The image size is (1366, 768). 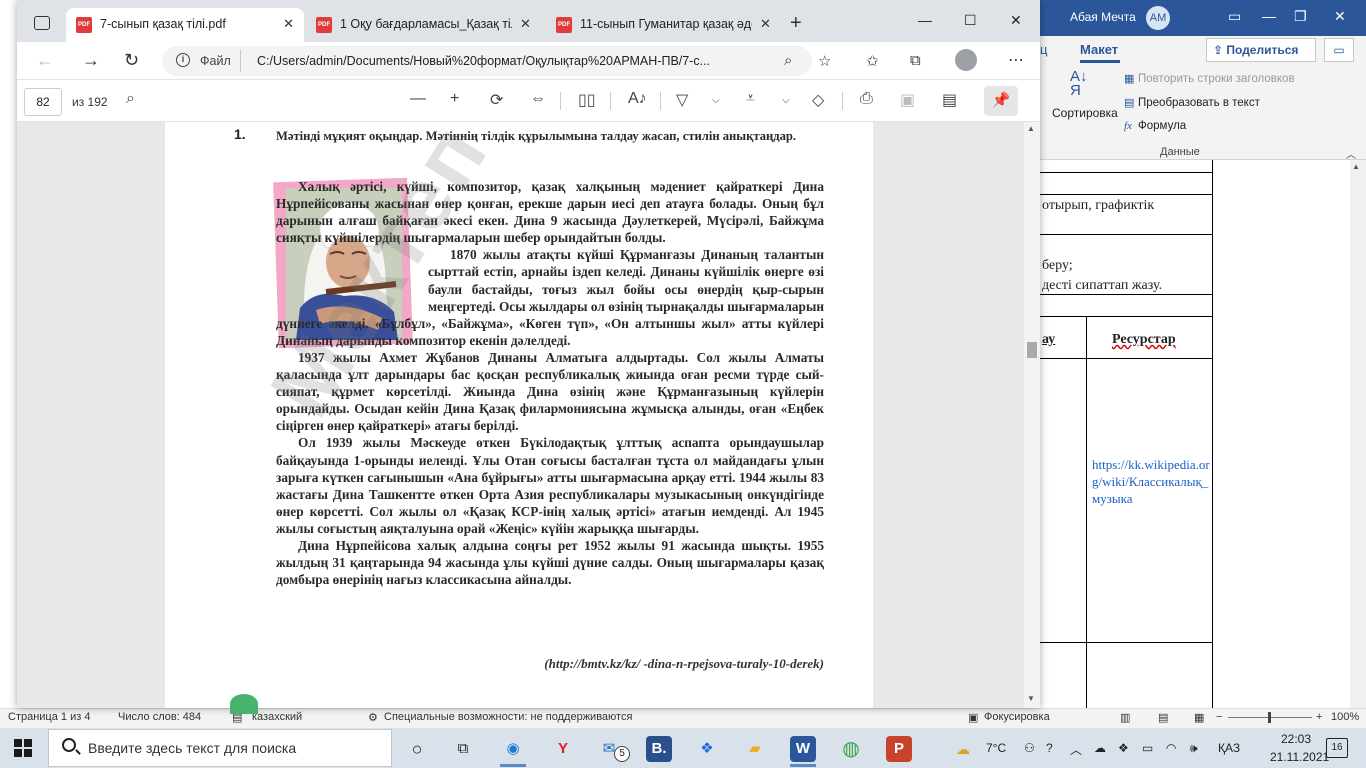 What do you see at coordinates (43, 102) in the screenshot?
I see `page-number-input: 82` at bounding box center [43, 102].